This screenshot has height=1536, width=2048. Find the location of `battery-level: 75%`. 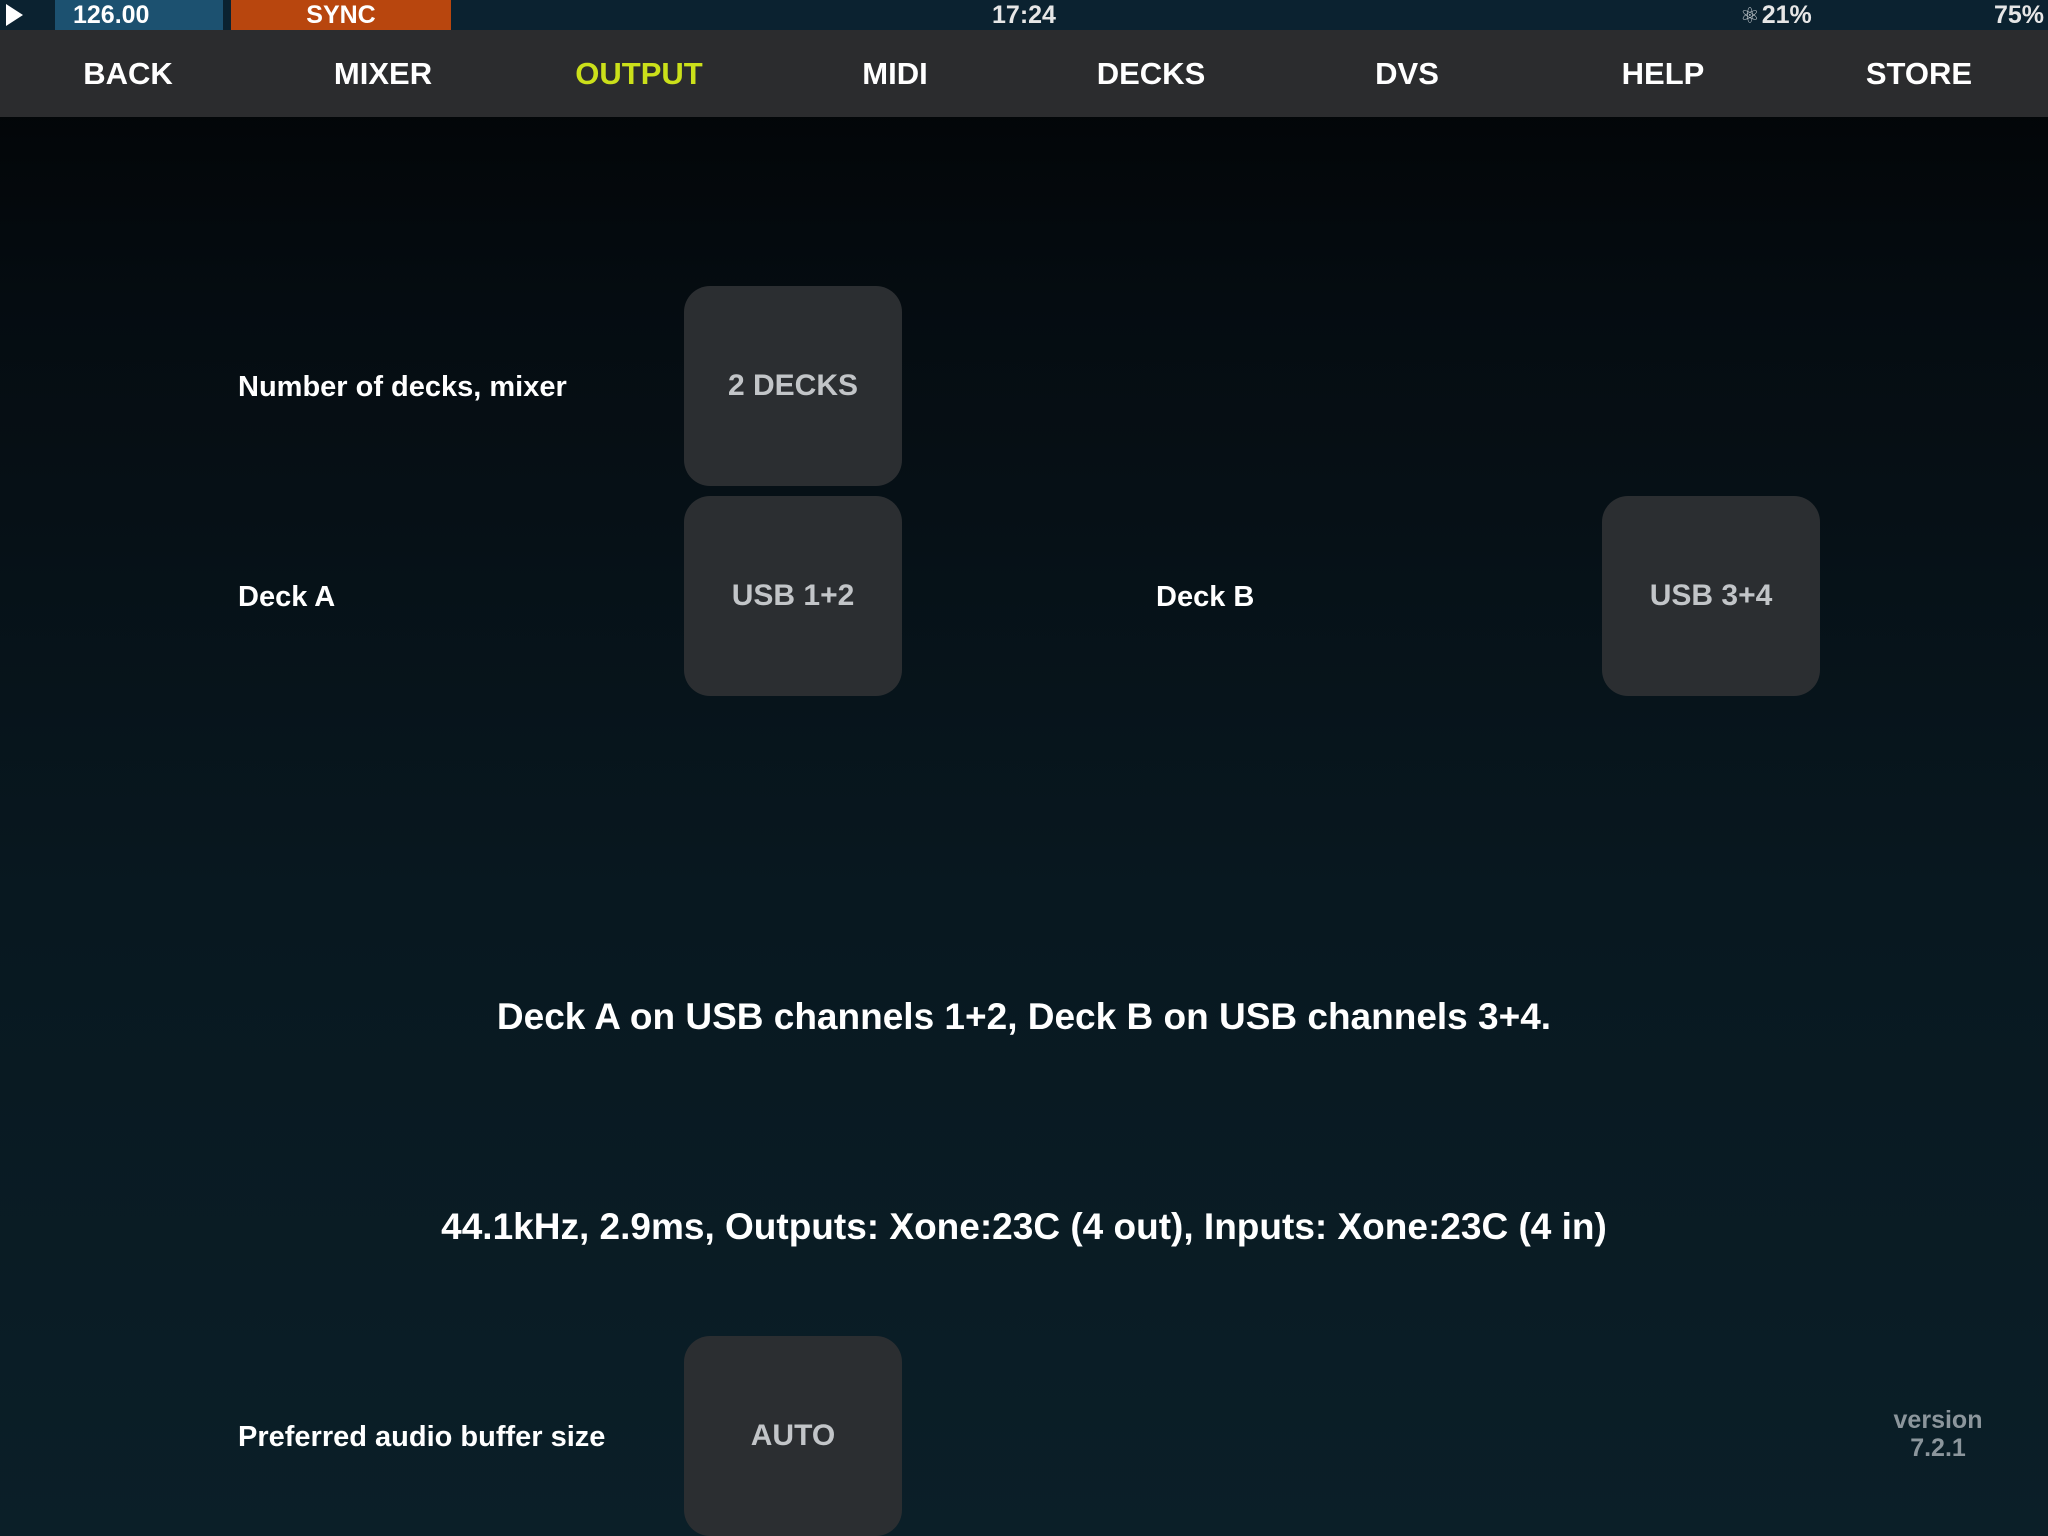

battery-level: 75% is located at coordinates (2018, 15).